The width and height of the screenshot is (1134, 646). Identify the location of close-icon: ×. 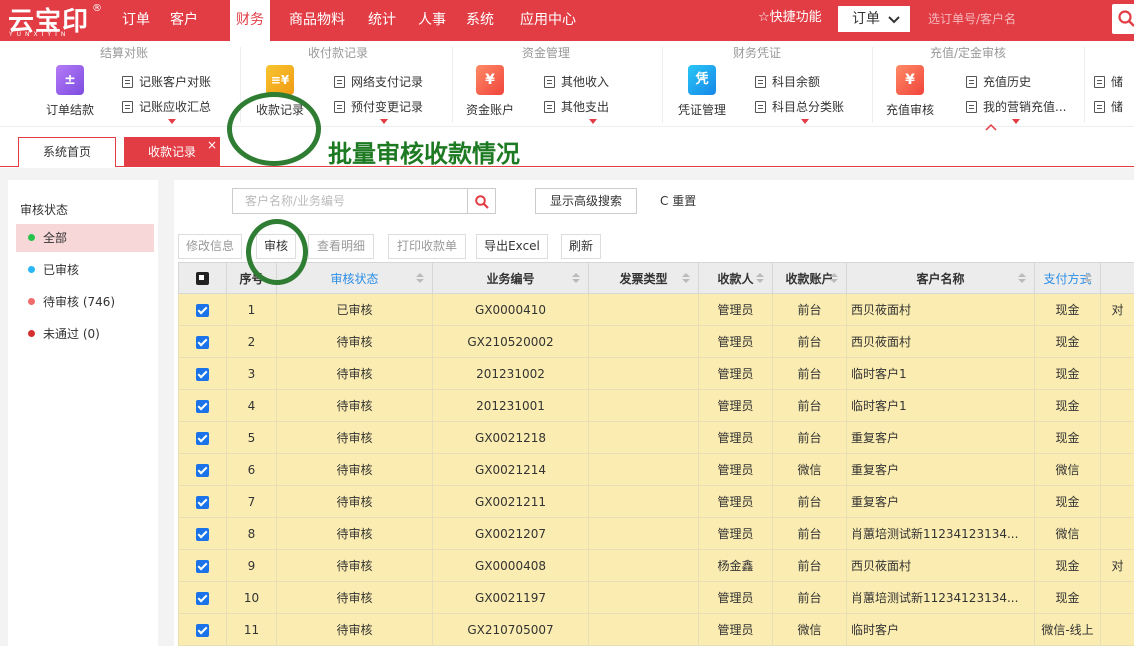
(212, 145).